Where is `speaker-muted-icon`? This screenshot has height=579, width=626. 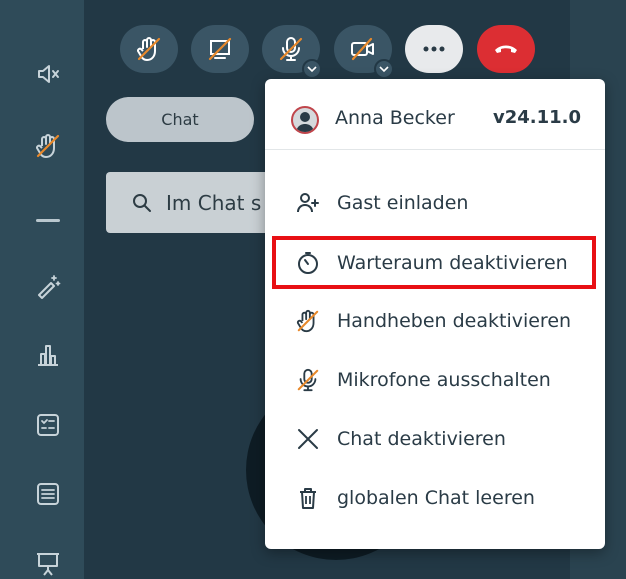 speaker-muted-icon is located at coordinates (48, 74).